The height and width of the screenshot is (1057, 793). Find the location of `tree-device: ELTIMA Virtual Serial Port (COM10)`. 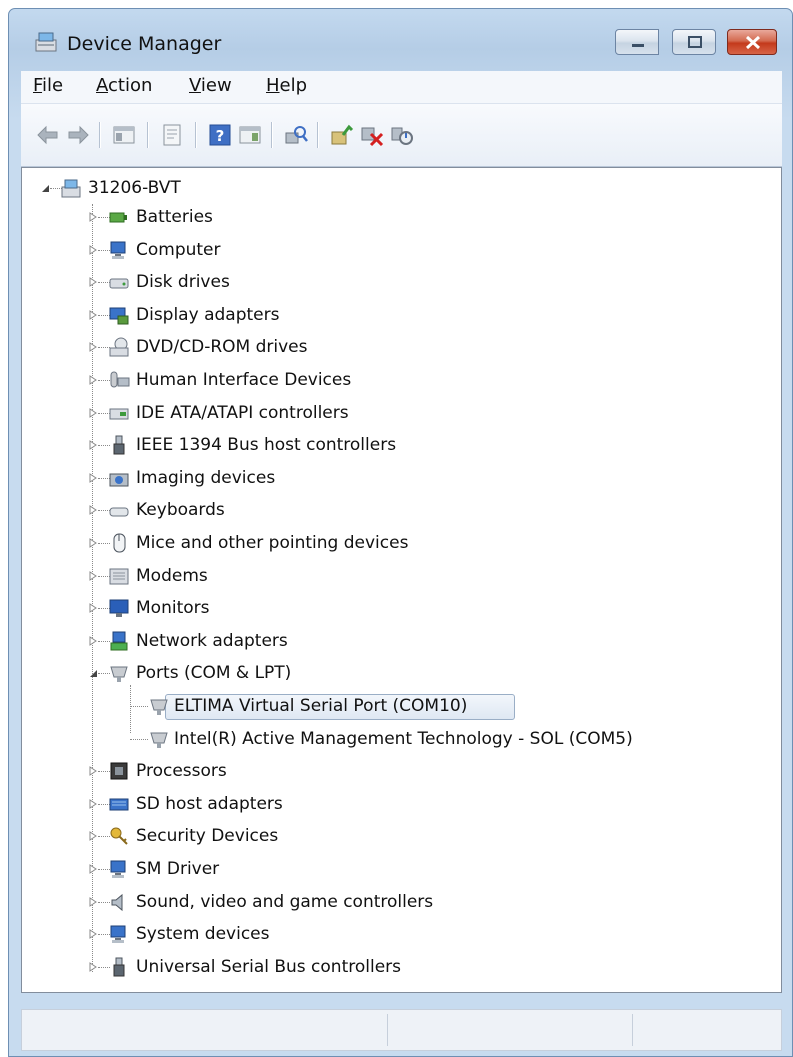

tree-device: ELTIMA Virtual Serial Port (COM10) is located at coordinates (392, 707).